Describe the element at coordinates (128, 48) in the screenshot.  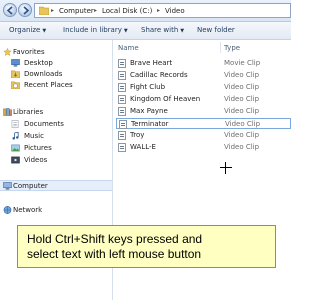
I see `column-header-name: Name` at that location.